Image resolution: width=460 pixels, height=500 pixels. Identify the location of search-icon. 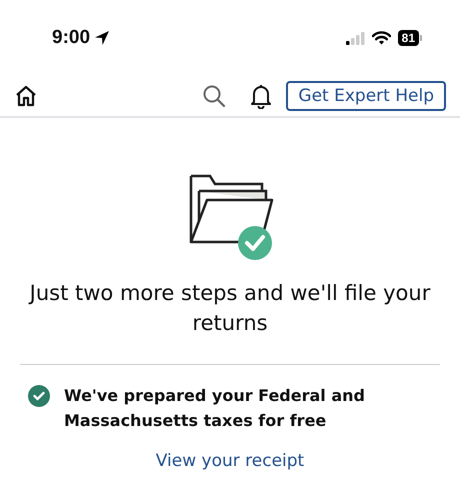
(214, 96).